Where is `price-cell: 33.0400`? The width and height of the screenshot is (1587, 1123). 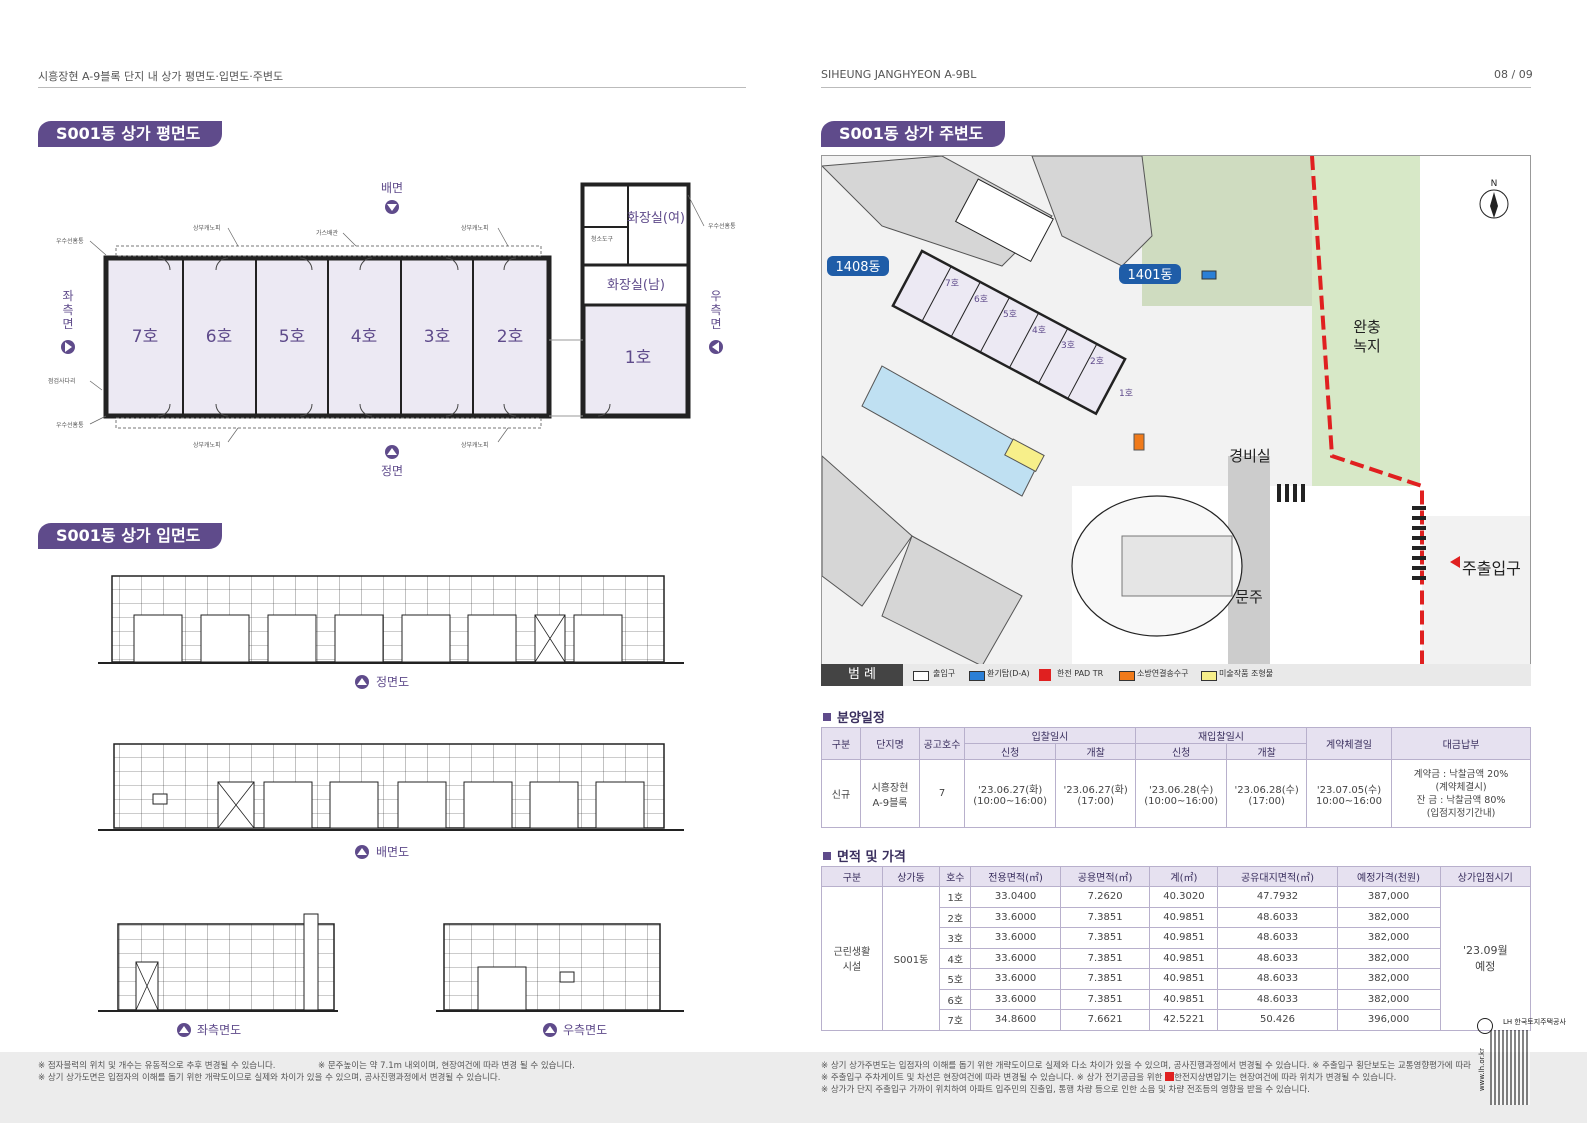 price-cell: 33.0400 is located at coordinates (1015, 897).